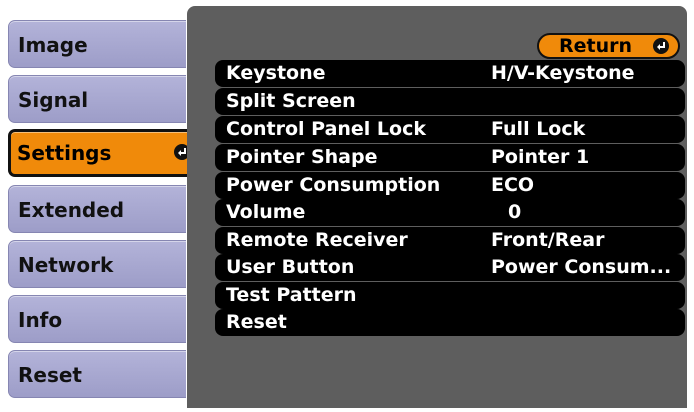 The width and height of the screenshot is (694, 412). Describe the element at coordinates (97, 374) in the screenshot. I see `tab-reset: Reset` at that location.